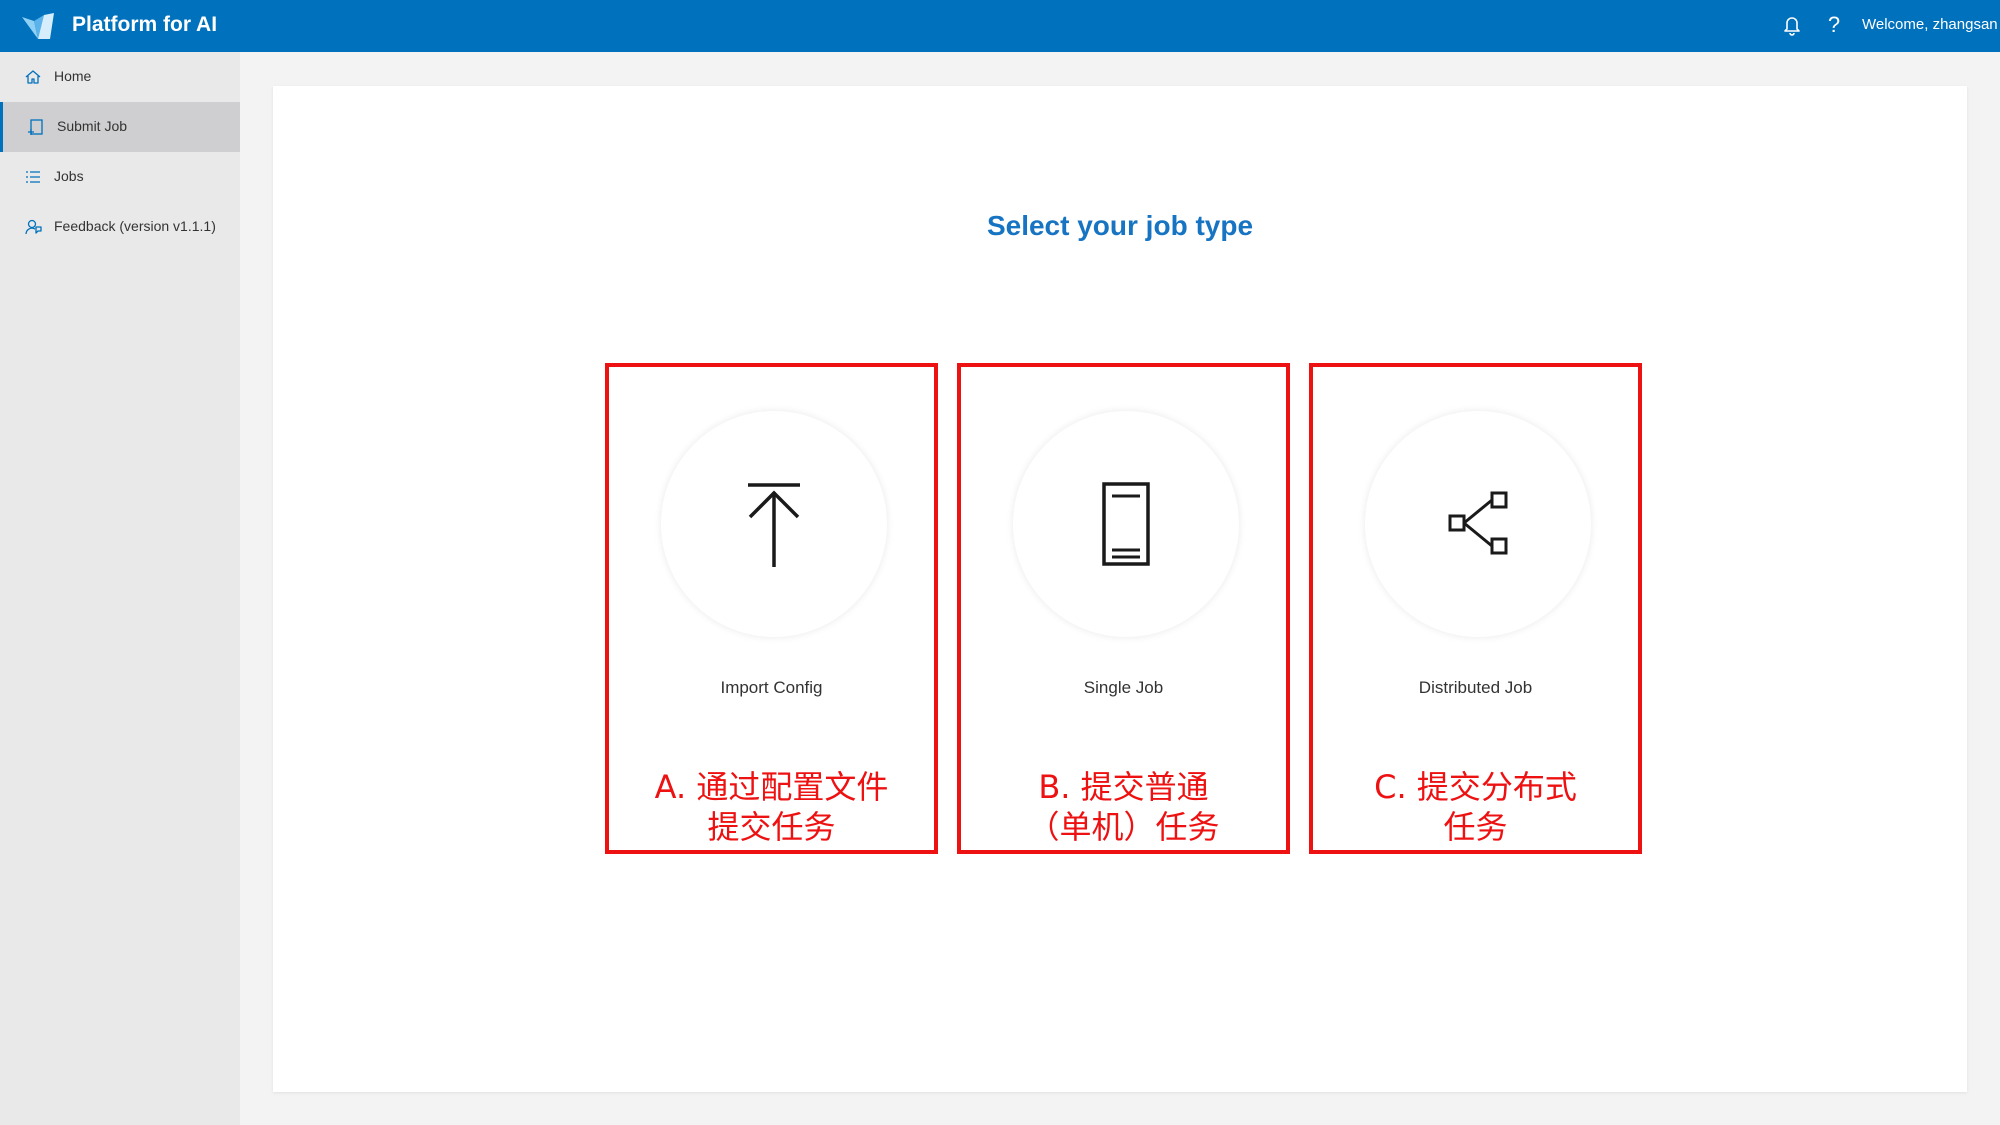 This screenshot has height=1125, width=2000. Describe the element at coordinates (1120, 225) in the screenshot. I see `page-title: Select your job type` at that location.